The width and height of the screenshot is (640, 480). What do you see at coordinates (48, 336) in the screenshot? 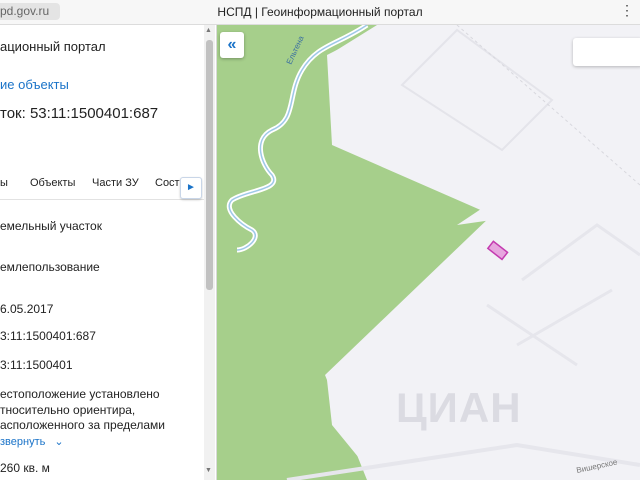
I see `field-cad-number: 3:11:1500401:687` at bounding box center [48, 336].